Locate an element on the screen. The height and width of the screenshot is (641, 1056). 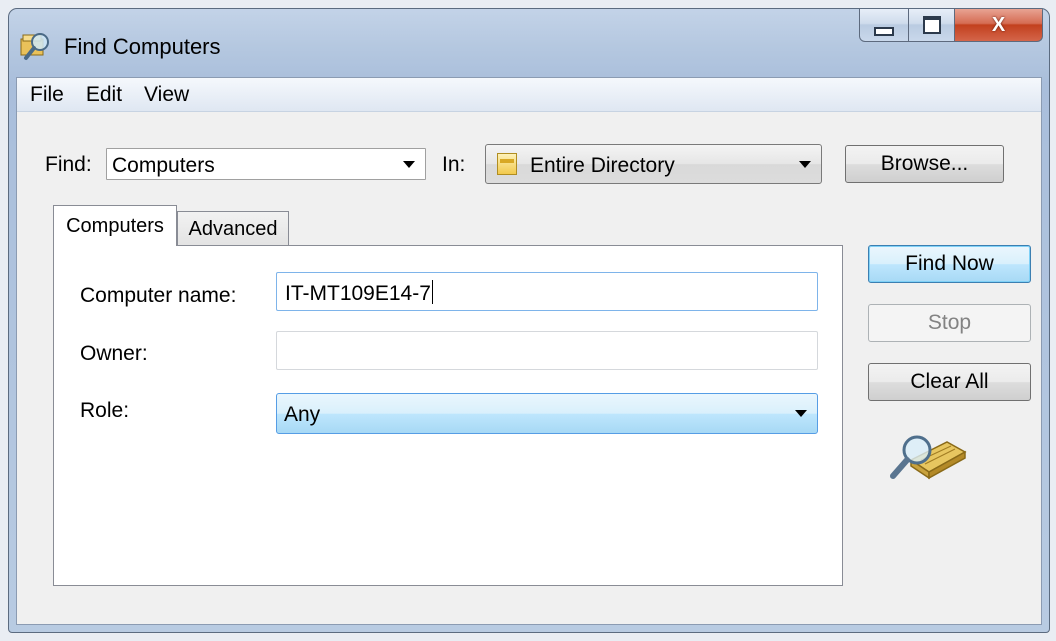
owner-label: Owner: is located at coordinates (114, 353).